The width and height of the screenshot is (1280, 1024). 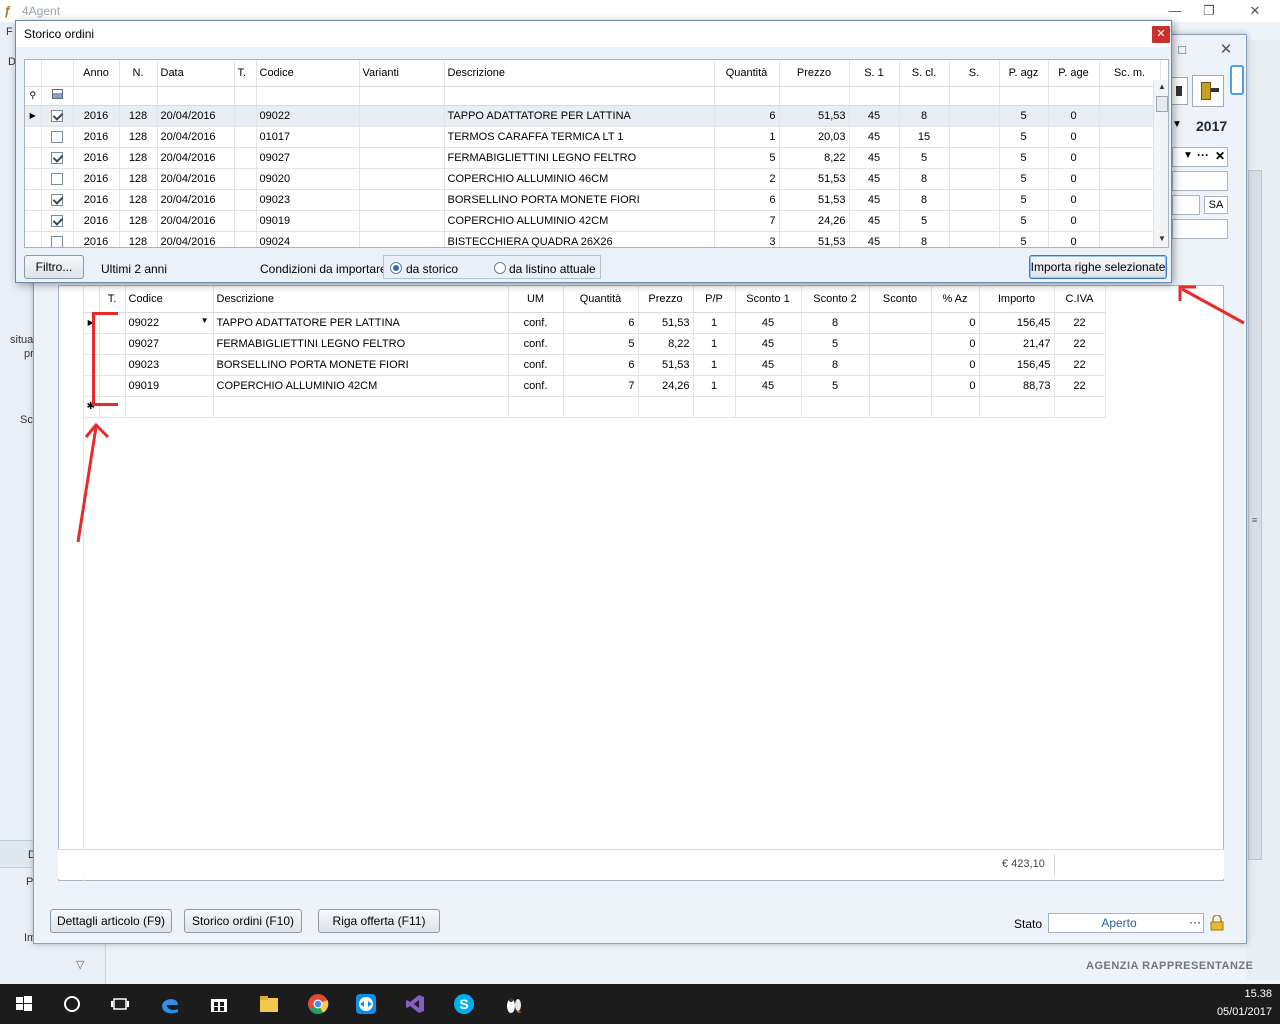 What do you see at coordinates (514, 1004) in the screenshot?
I see `penguin-app-icon` at bounding box center [514, 1004].